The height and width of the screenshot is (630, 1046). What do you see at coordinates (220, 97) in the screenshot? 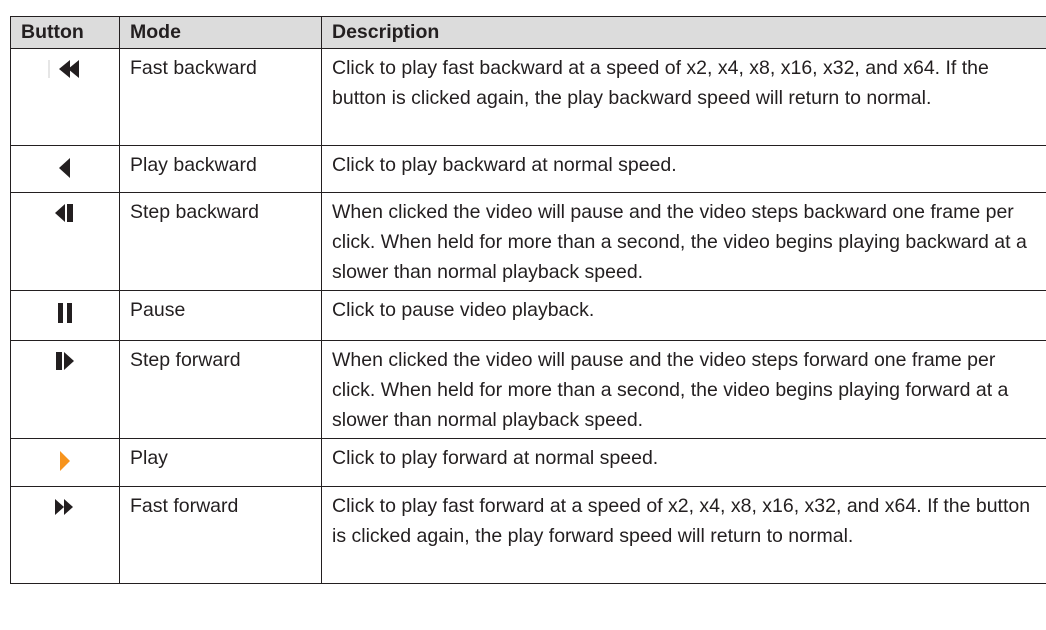
I see `mode-cell: Fast backward` at bounding box center [220, 97].